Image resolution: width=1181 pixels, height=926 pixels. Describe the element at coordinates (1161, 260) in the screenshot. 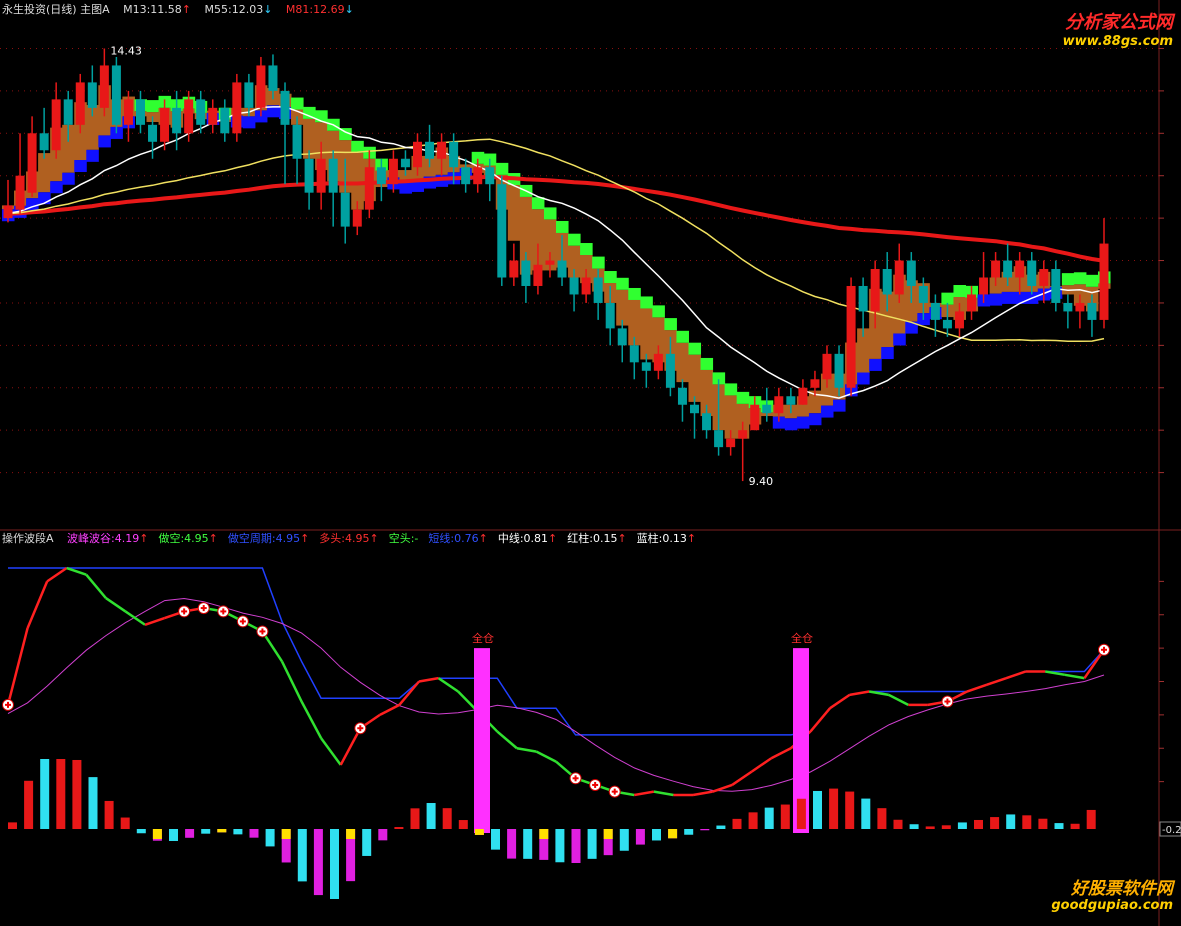

I see `price-axis` at that location.